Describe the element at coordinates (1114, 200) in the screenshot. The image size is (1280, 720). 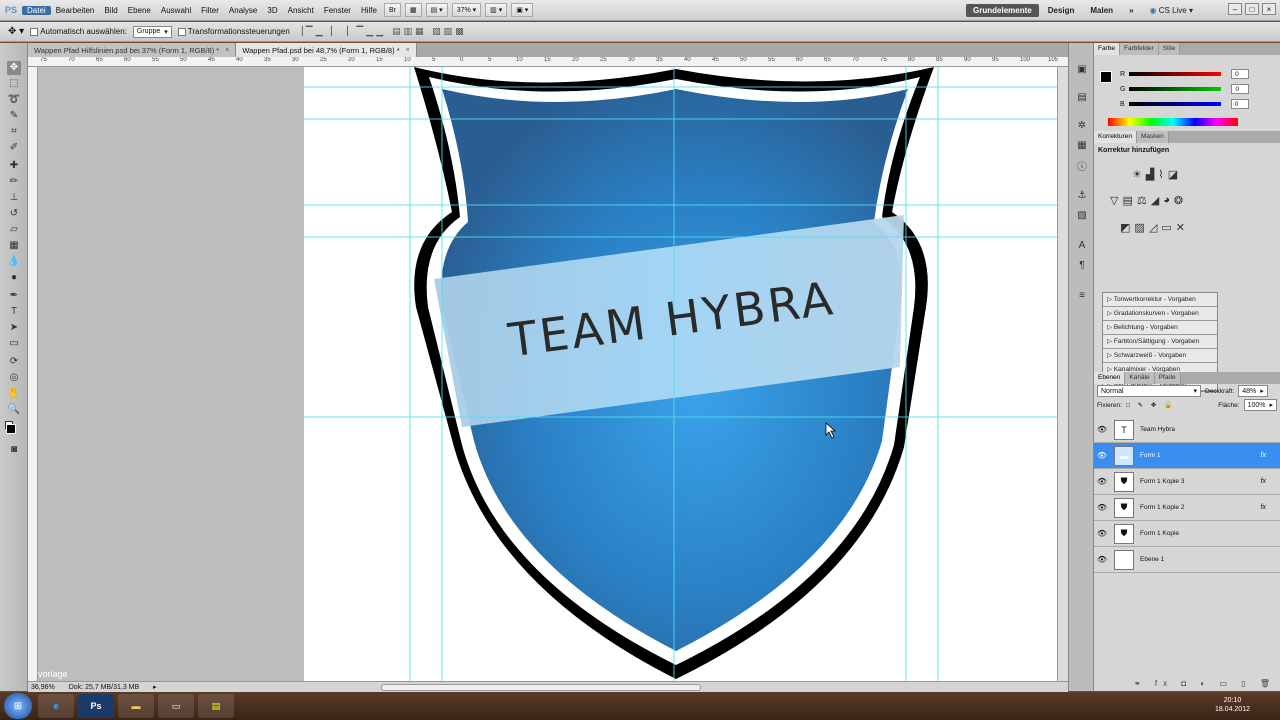
I see `vibrance-icon: ▽` at that location.